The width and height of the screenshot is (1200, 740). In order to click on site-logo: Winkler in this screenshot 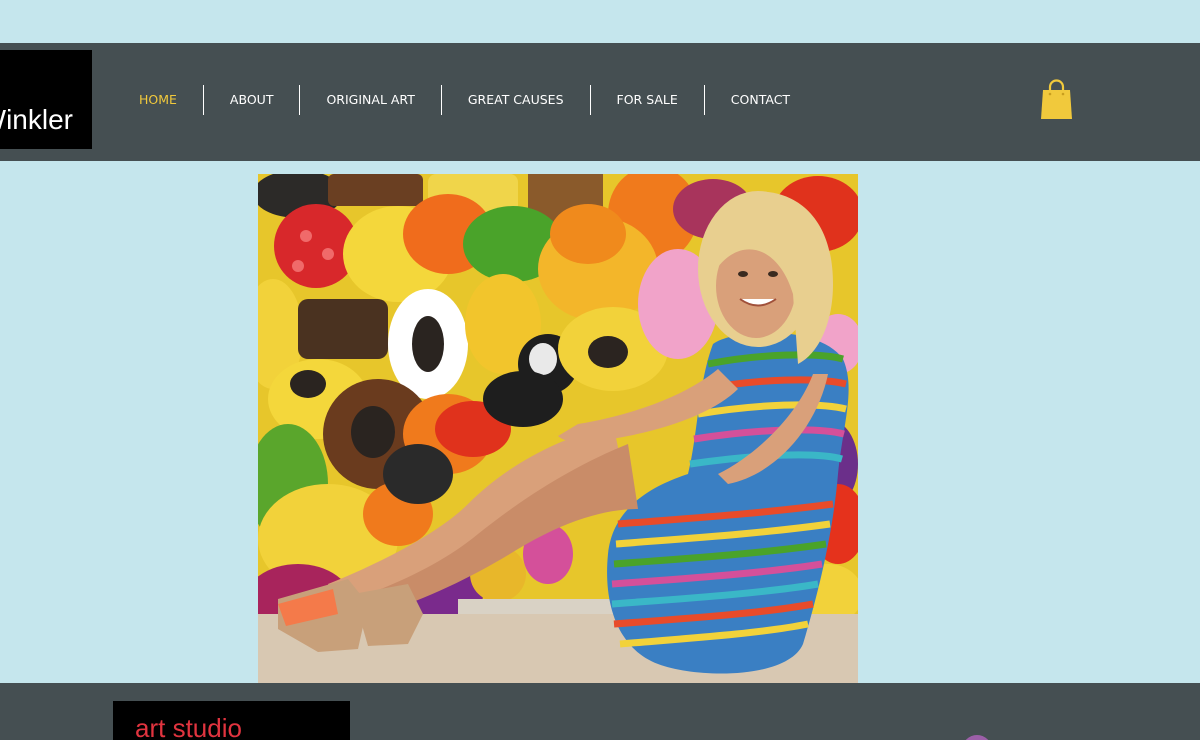, I will do `click(46, 99)`.